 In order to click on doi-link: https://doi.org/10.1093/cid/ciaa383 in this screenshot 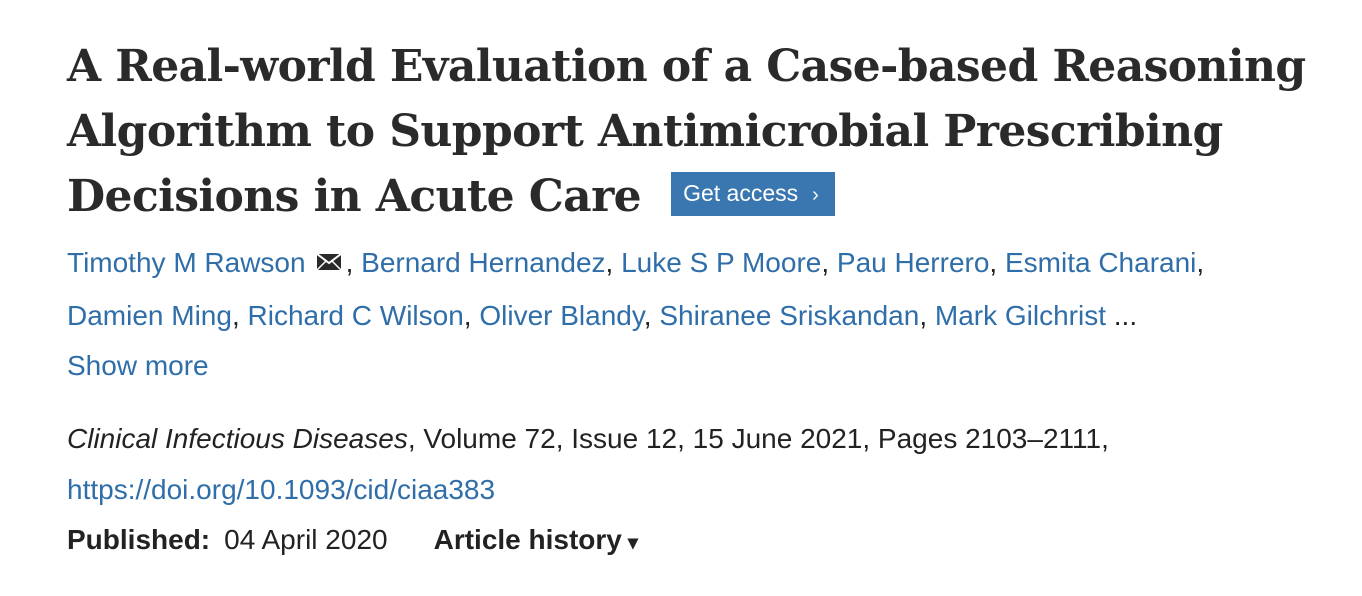, I will do `click(707, 489)`.